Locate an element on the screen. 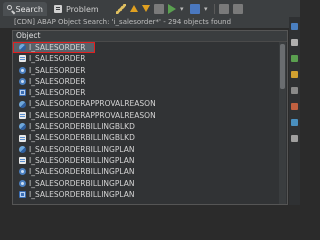 This screenshot has height=240, width=320. maximize-icon is located at coordinates (238, 8).